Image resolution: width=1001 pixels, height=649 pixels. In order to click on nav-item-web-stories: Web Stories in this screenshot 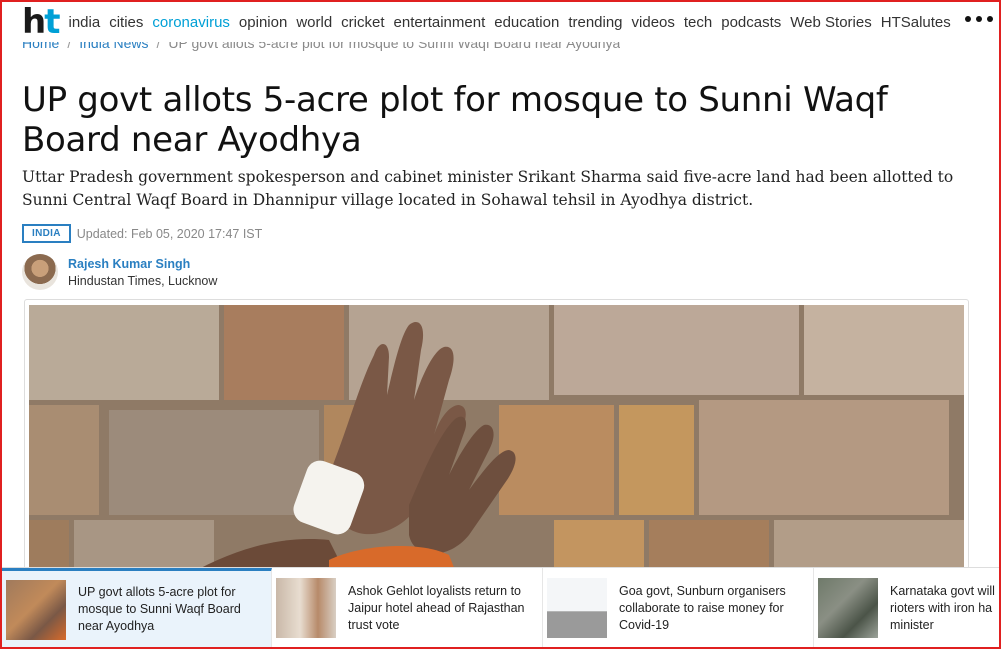, I will do `click(830, 22)`.